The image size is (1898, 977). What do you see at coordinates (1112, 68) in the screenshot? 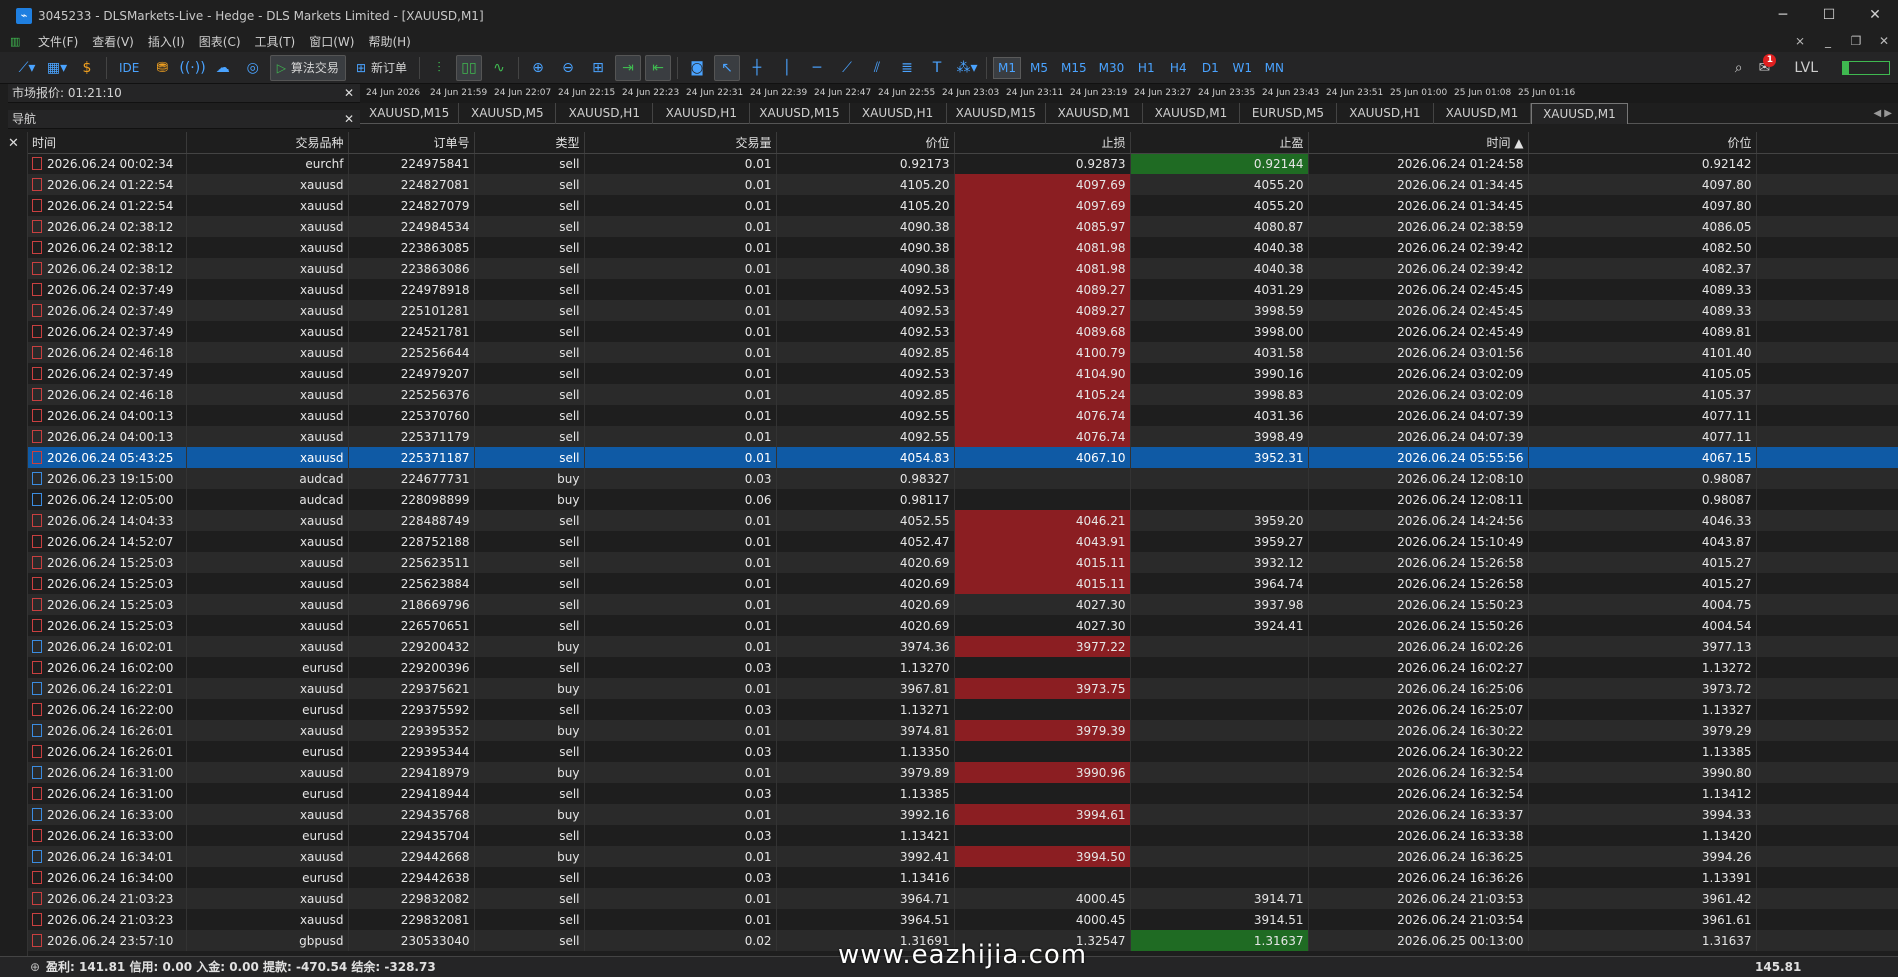
I see `timeframe-m30: M30` at bounding box center [1112, 68].